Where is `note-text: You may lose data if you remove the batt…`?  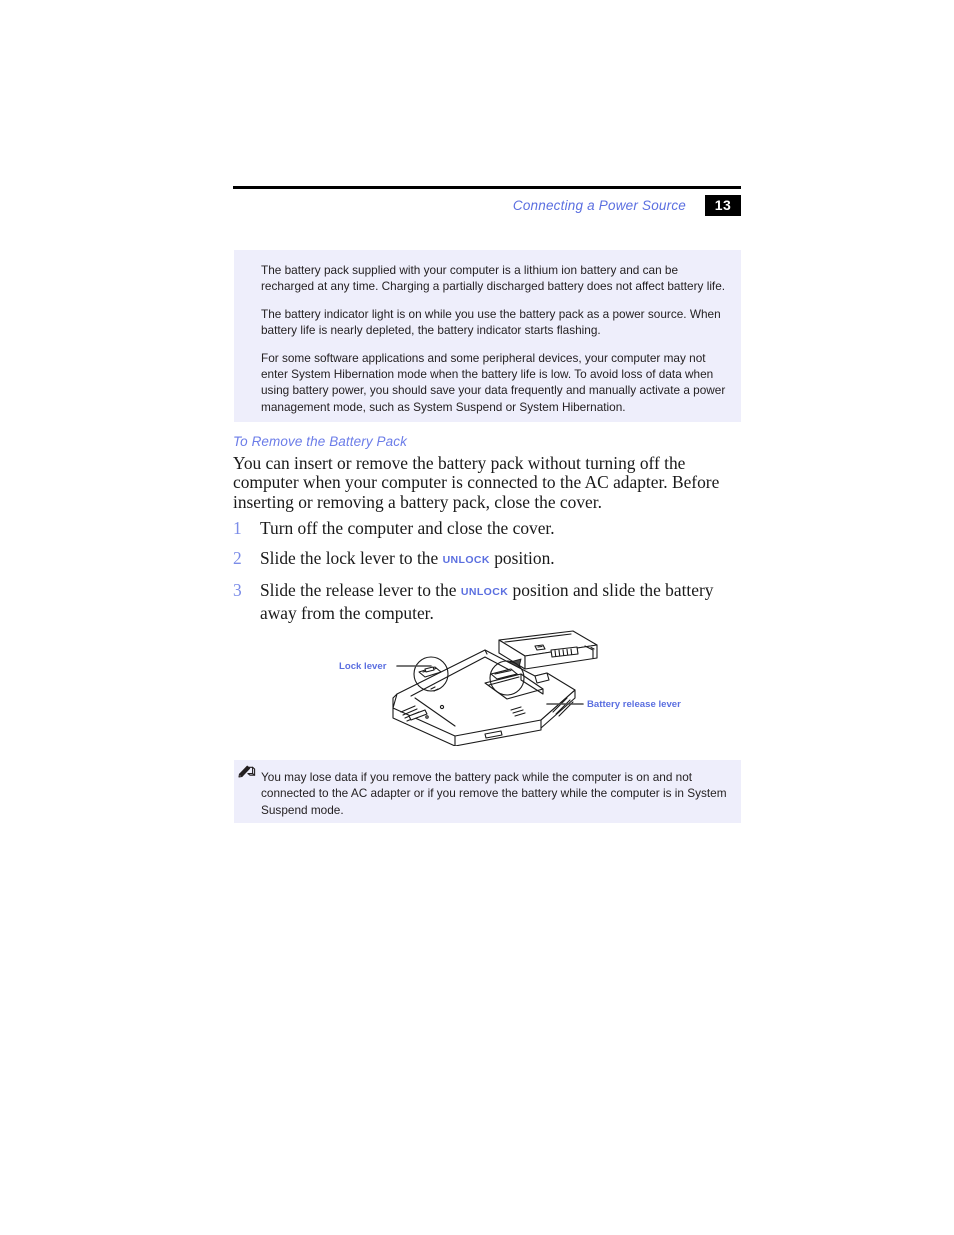 note-text: You may lose data if you remove the batt… is located at coordinates (494, 793).